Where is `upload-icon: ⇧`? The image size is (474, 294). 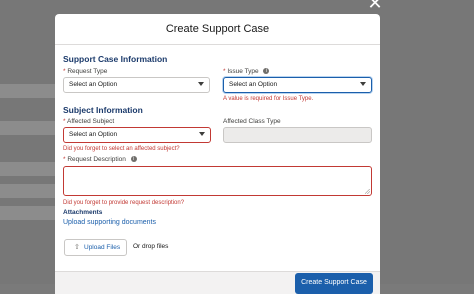 upload-icon: ⇧ is located at coordinates (77, 247).